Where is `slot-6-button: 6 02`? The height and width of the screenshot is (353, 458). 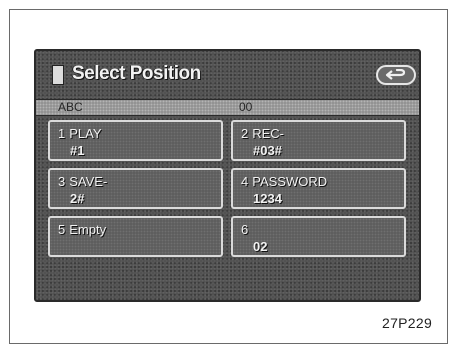
slot-6-button: 6 02 is located at coordinates (318, 236).